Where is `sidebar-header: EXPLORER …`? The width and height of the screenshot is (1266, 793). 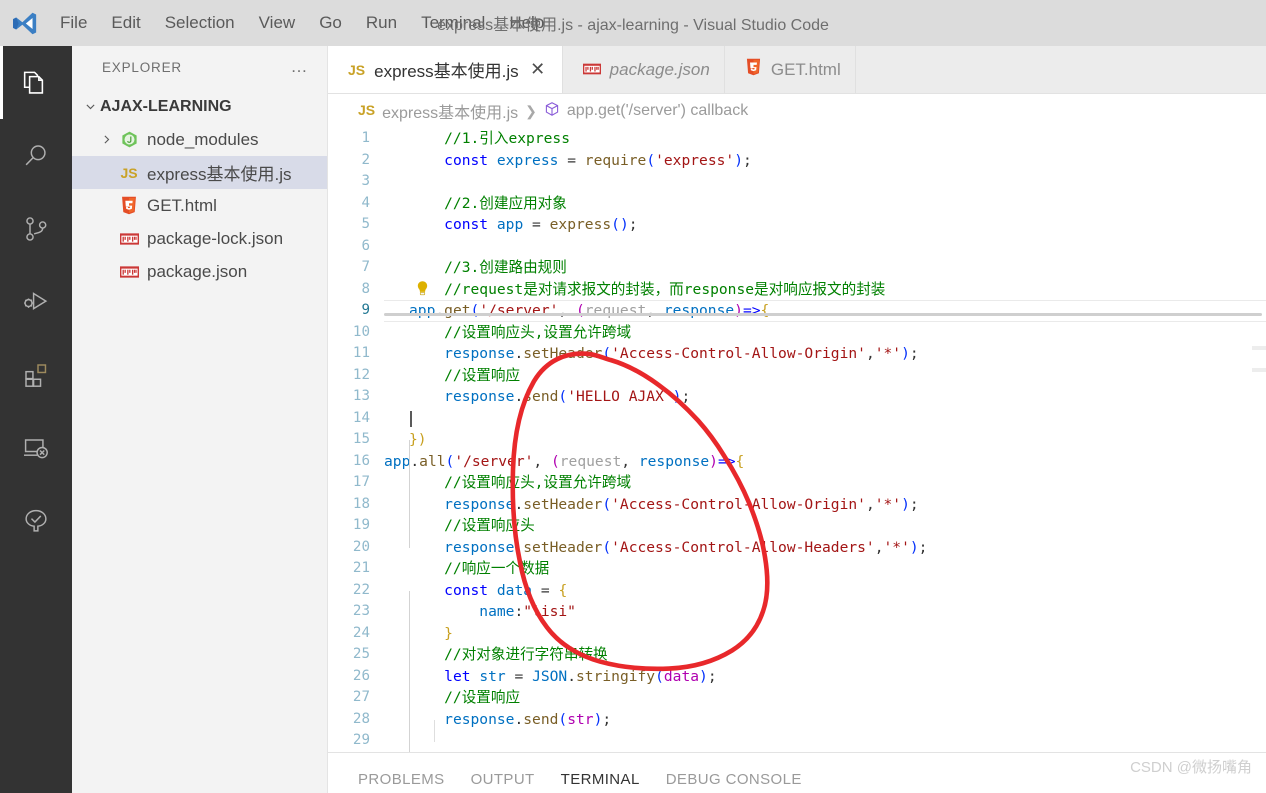
sidebar-header: EXPLORER … is located at coordinates (199, 67).